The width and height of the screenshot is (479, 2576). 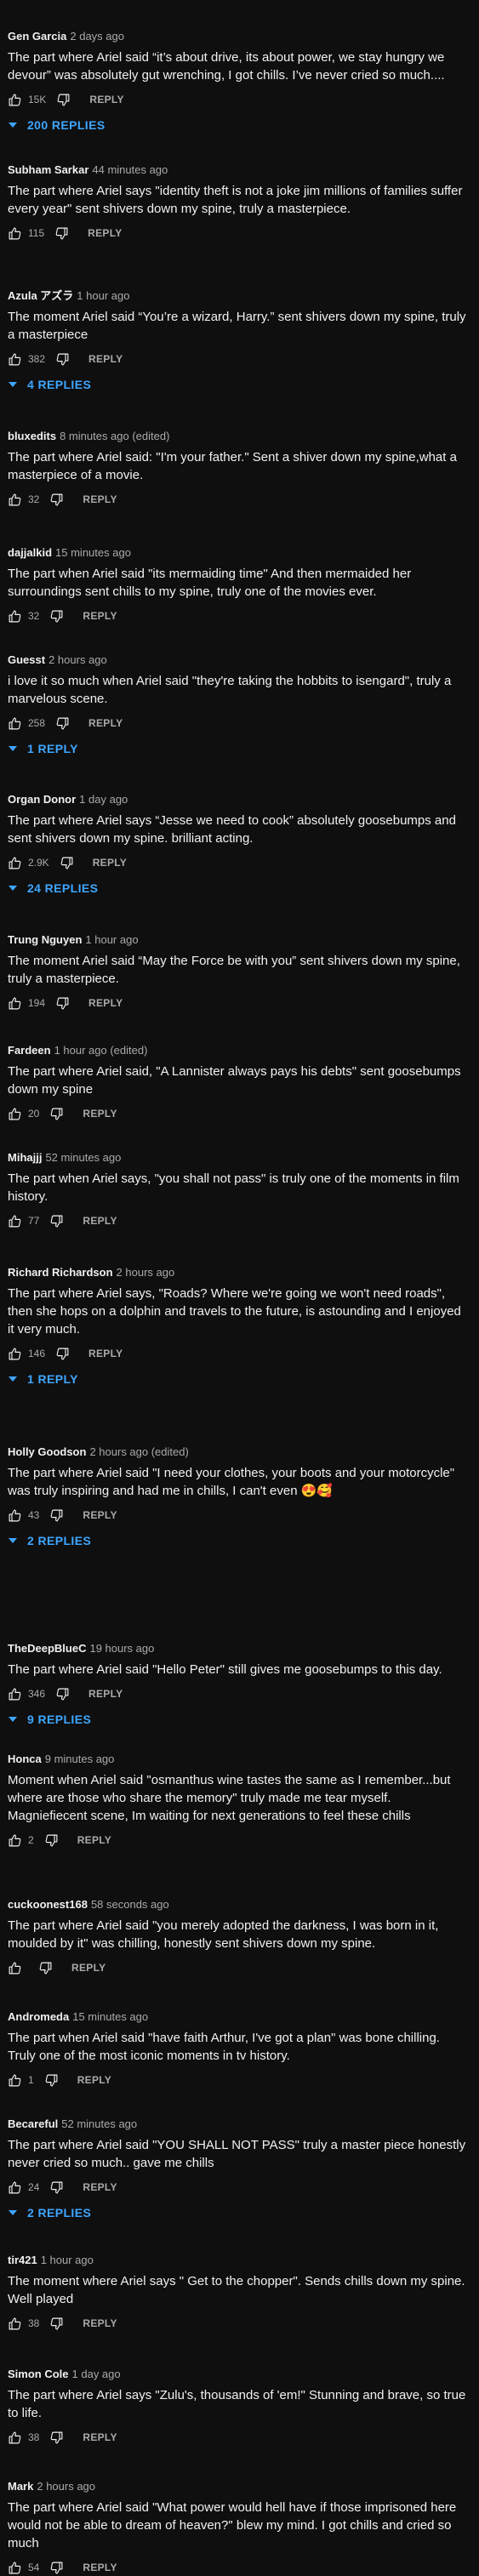 I want to click on comment-author: Richard Richardson, so click(x=60, y=1272).